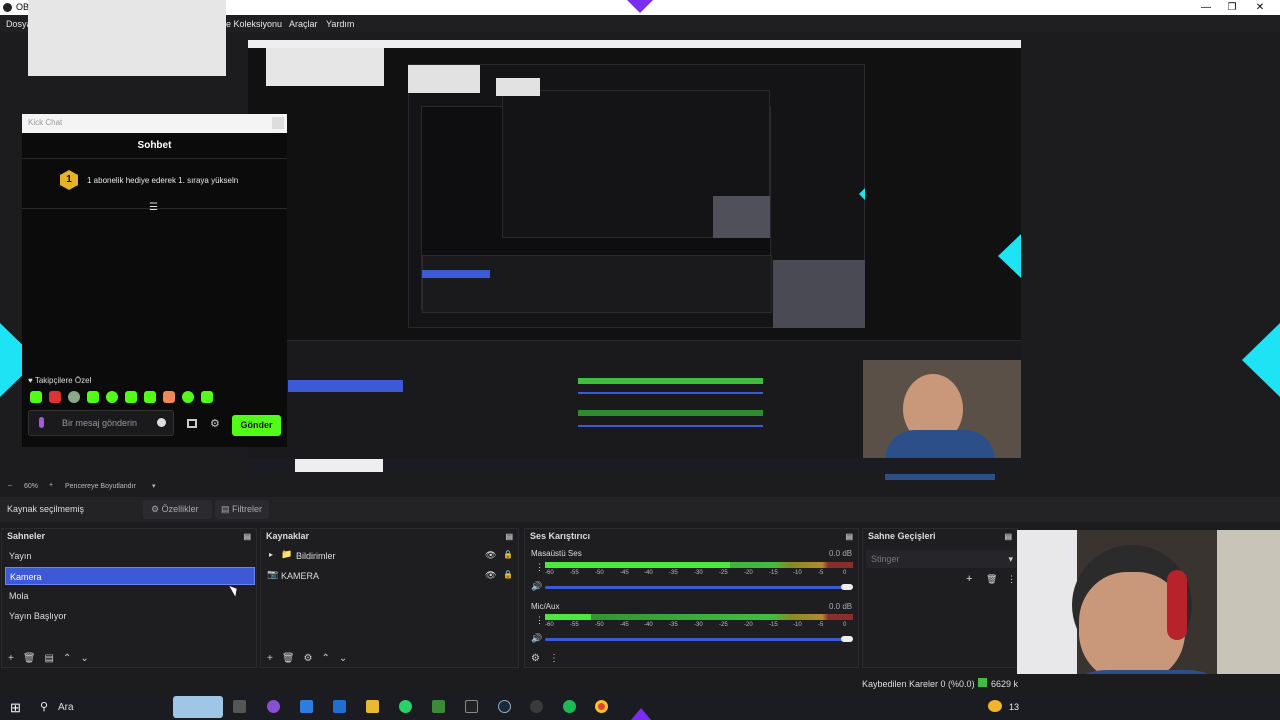  What do you see at coordinates (239, 706) in the screenshot?
I see `task-view-icon` at bounding box center [239, 706].